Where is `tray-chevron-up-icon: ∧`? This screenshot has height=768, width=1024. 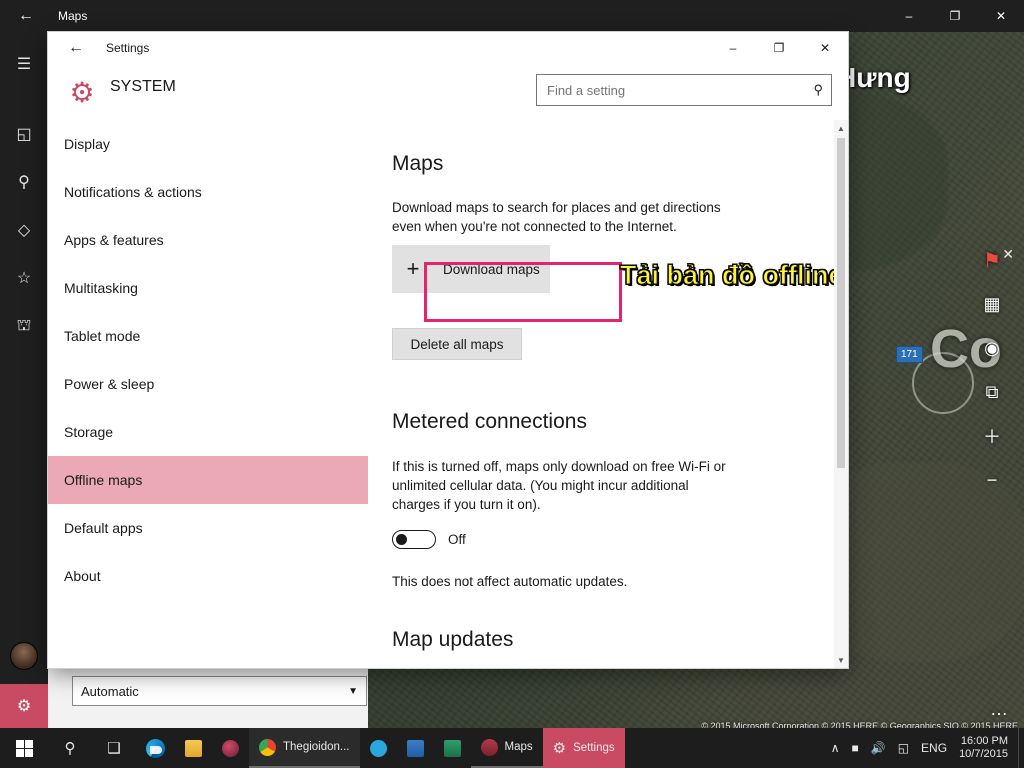
tray-chevron-up-icon: ∧ is located at coordinates (835, 748).